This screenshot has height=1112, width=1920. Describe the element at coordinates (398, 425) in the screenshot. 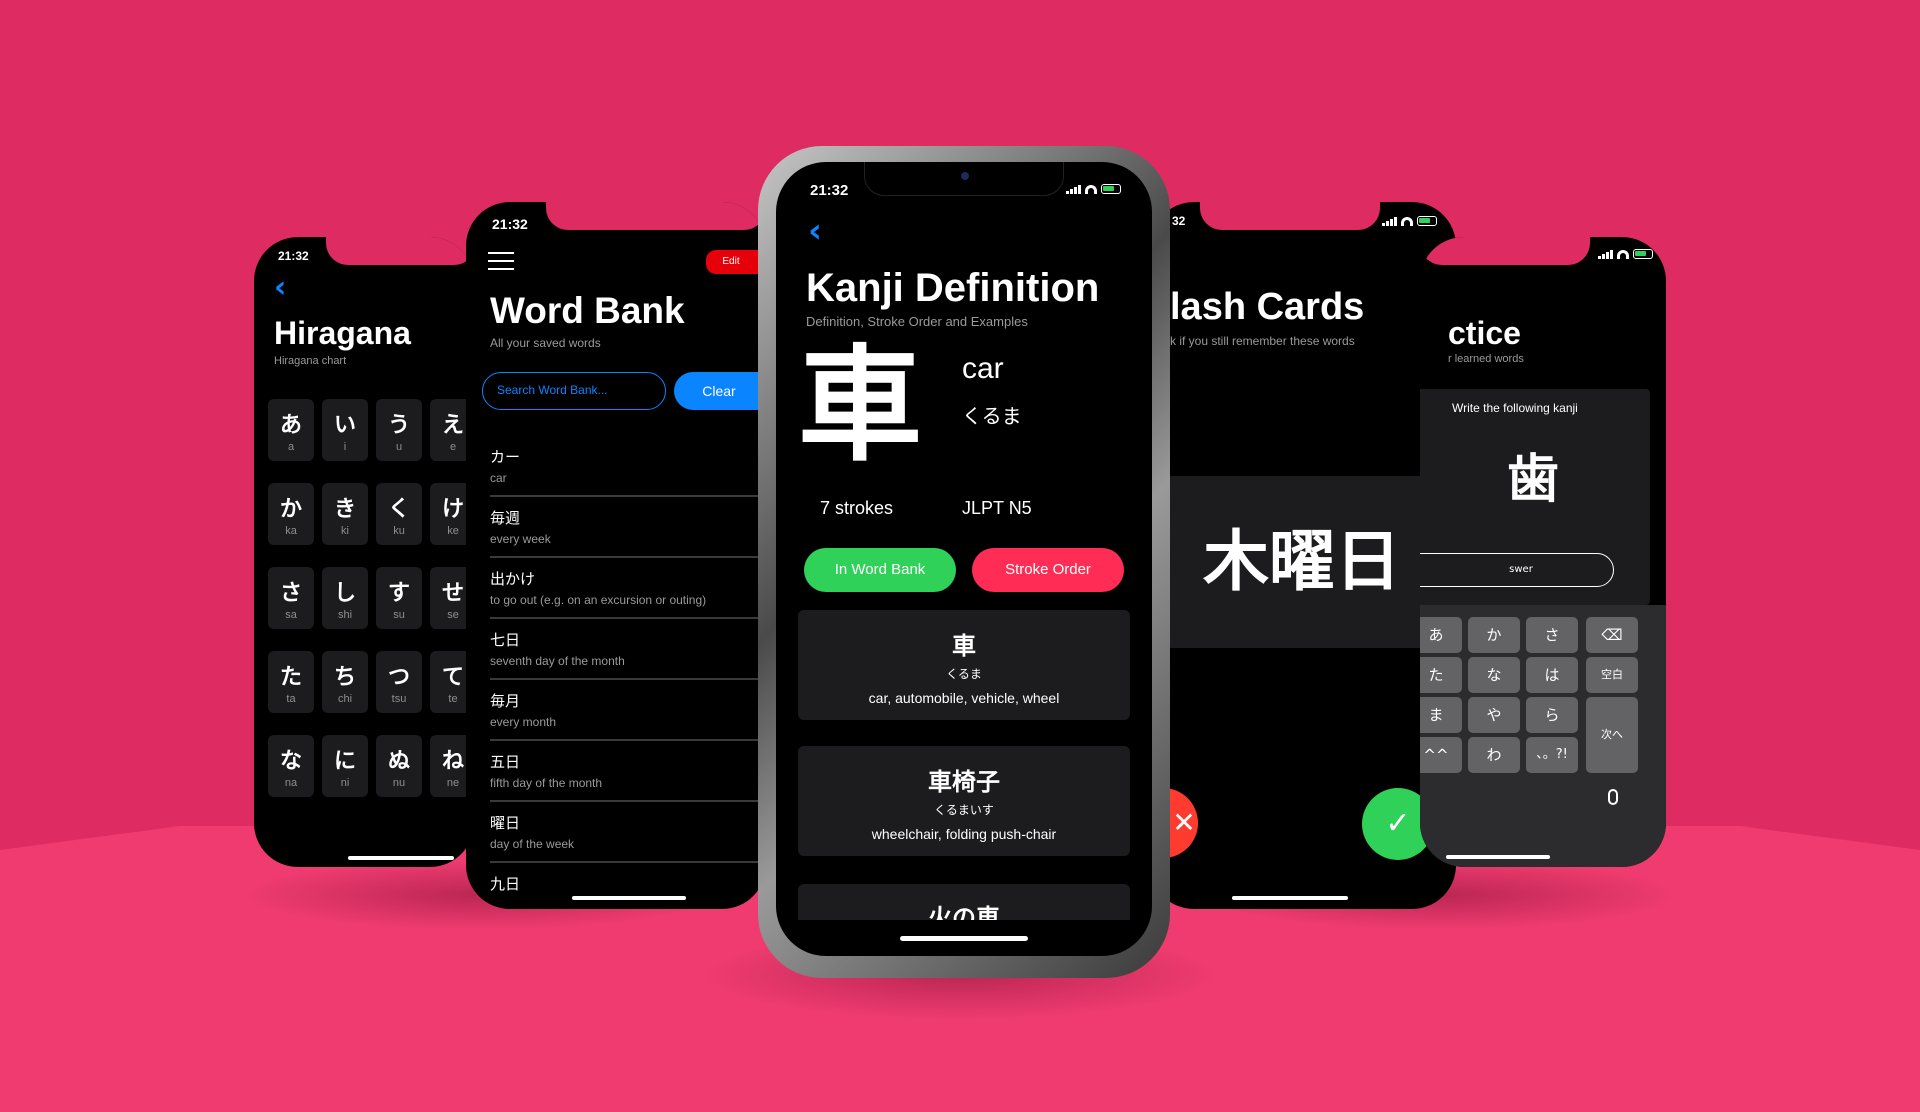

I see `kana-character: う` at that location.